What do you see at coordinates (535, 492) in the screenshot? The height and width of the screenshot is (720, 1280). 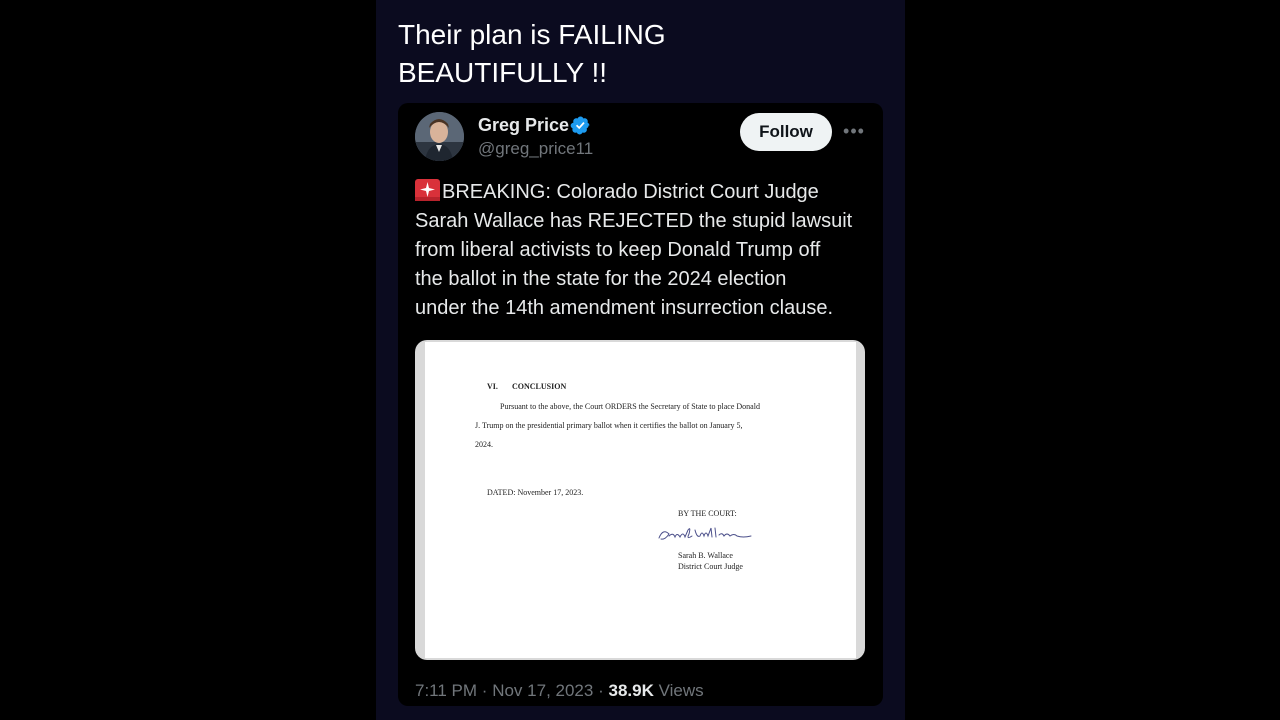 I see `document-dated: DATED: November 17, 2023.` at bounding box center [535, 492].